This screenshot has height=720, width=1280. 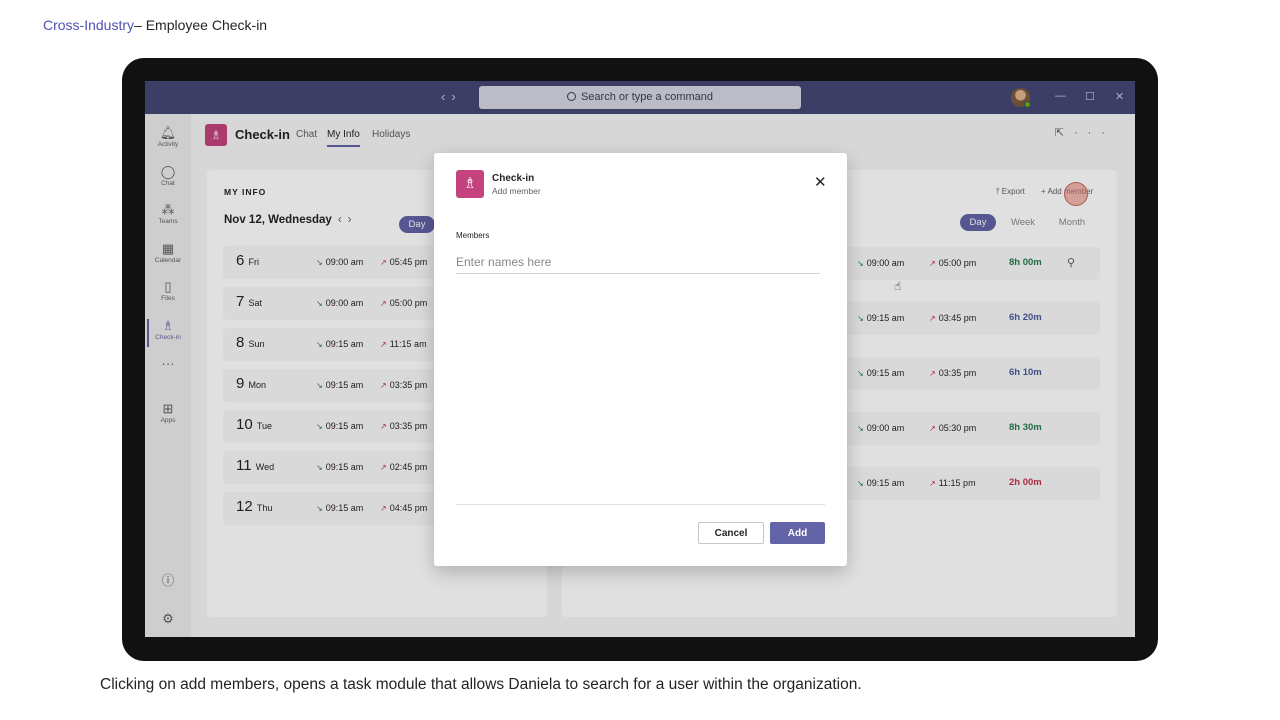 What do you see at coordinates (88, 25) in the screenshot?
I see `header-link: Cross-Industry` at bounding box center [88, 25].